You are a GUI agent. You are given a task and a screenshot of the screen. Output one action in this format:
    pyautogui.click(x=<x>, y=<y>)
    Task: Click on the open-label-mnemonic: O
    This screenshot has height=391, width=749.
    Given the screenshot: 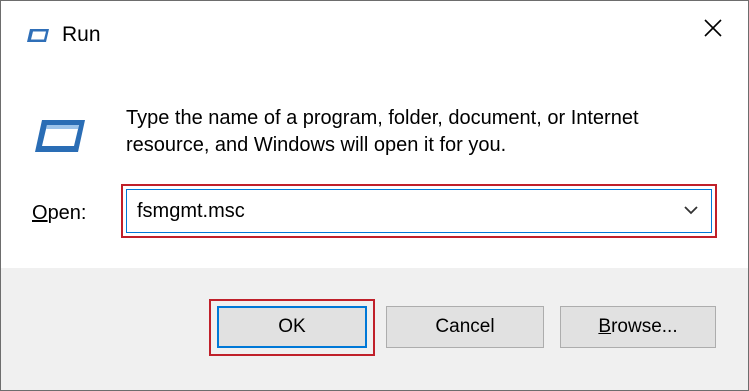 What is the action you would take?
    pyautogui.click(x=40, y=213)
    